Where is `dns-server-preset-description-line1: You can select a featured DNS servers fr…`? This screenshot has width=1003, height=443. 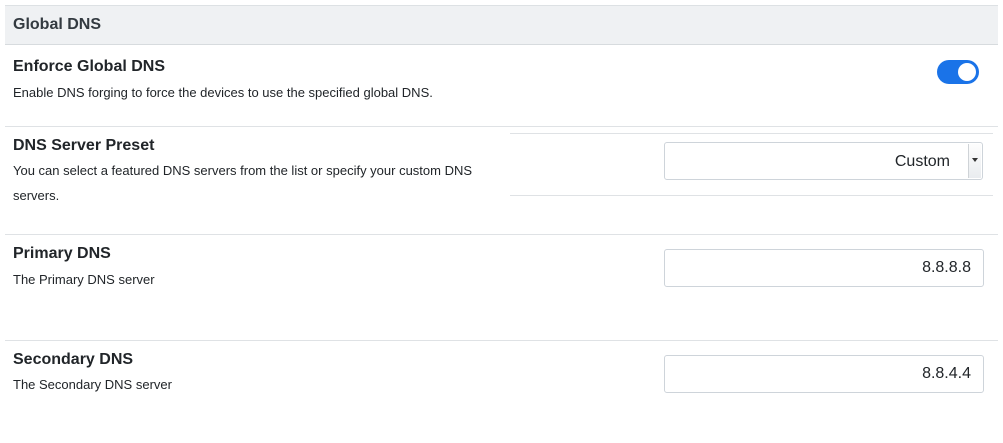 dns-server-preset-description-line1: You can select a featured DNS servers fr… is located at coordinates (243, 170).